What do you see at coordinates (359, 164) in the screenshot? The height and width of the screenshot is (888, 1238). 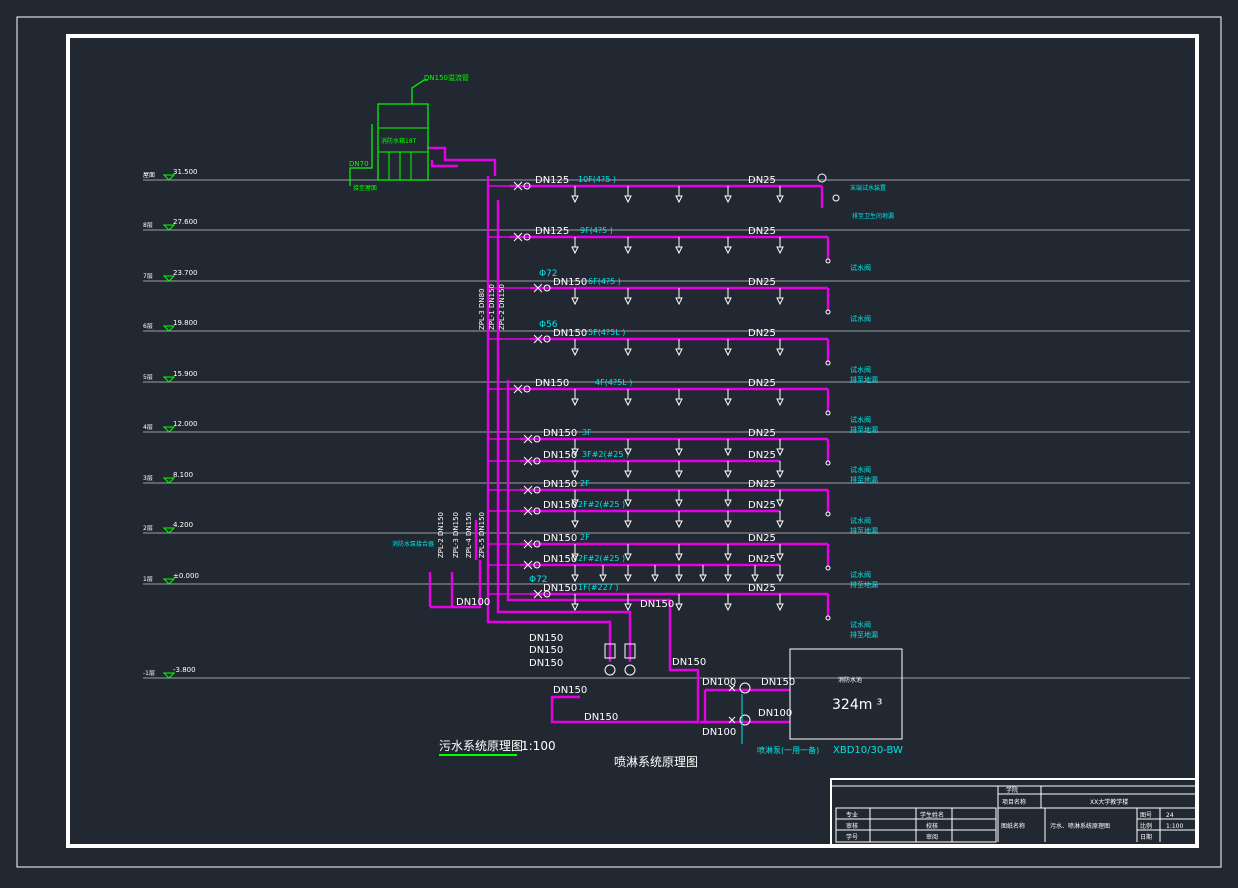 I see `tank-inlet-label: DN70` at bounding box center [359, 164].